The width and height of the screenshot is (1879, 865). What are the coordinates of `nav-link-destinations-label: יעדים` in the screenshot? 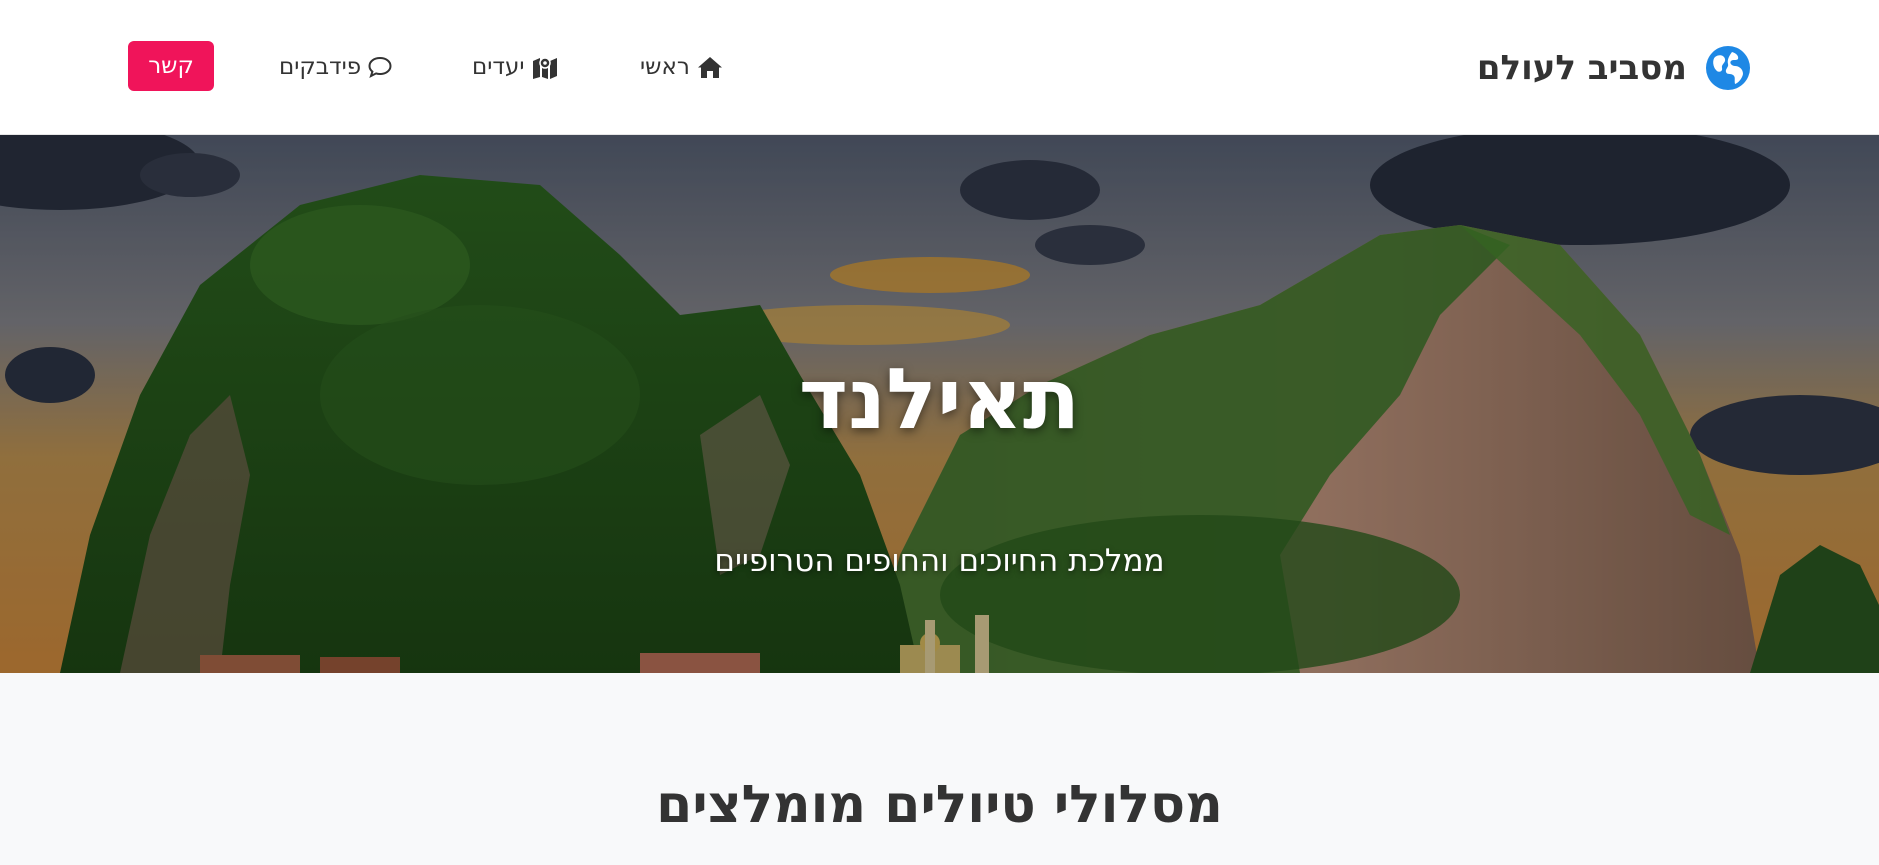 It's located at (498, 67).